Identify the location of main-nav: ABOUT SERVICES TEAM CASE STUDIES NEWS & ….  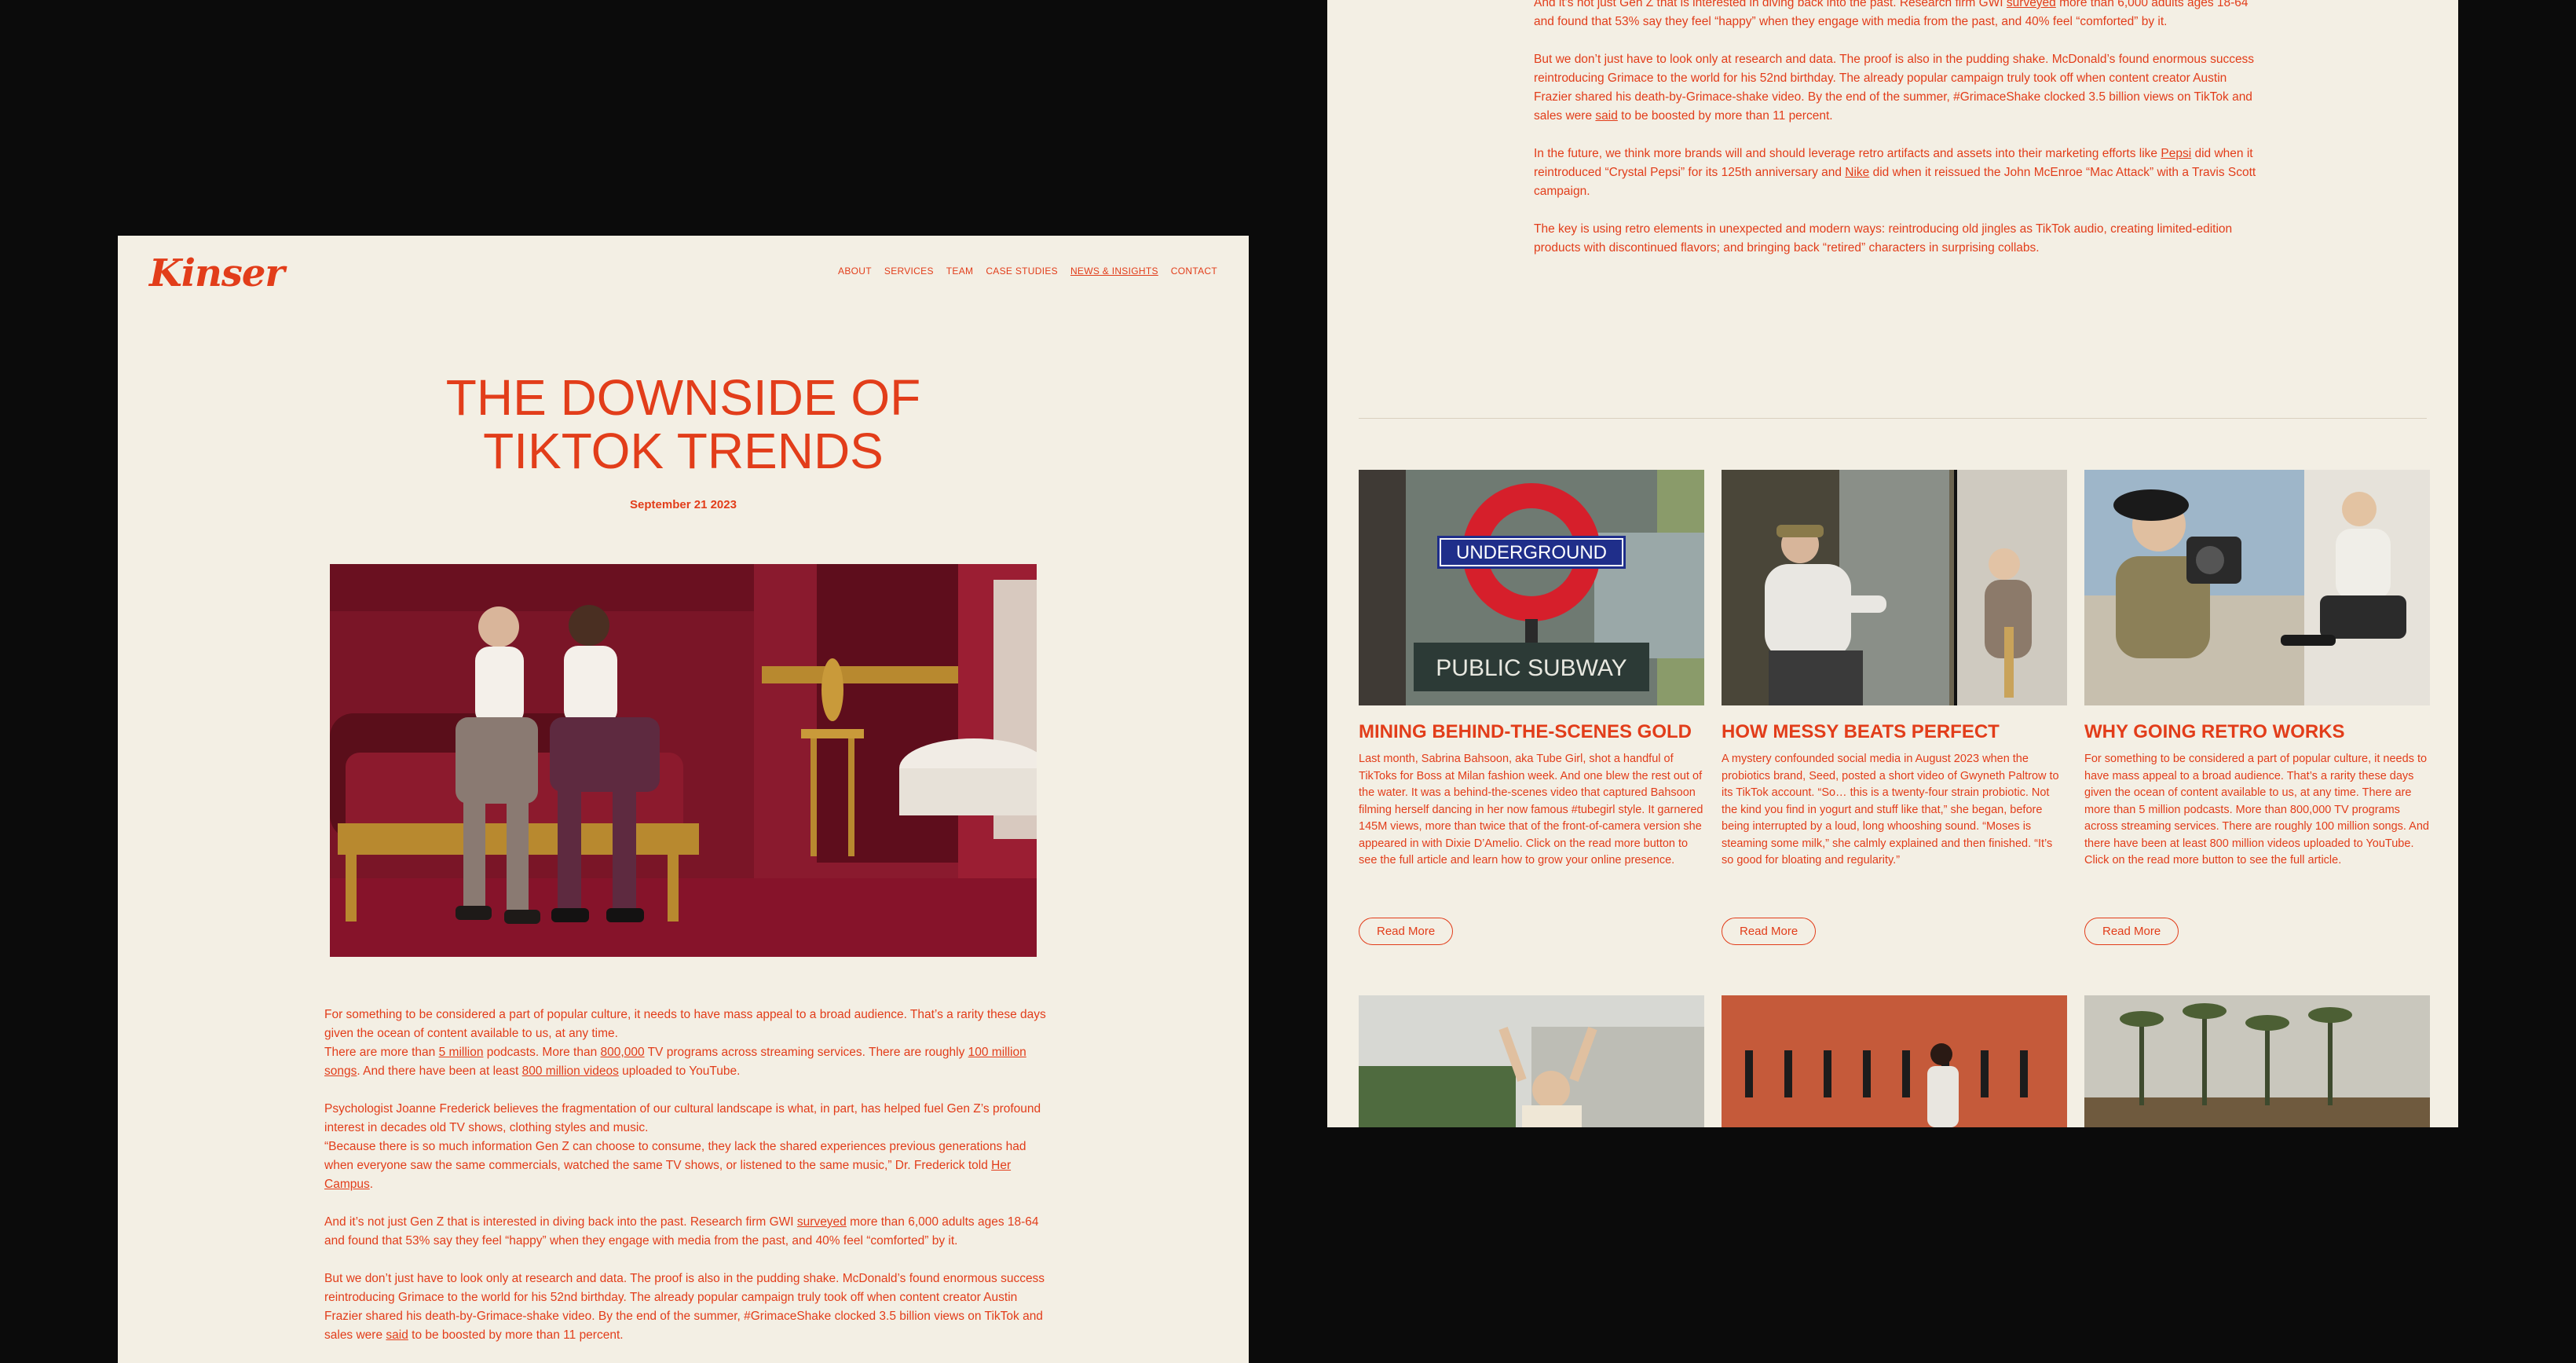
(1028, 271).